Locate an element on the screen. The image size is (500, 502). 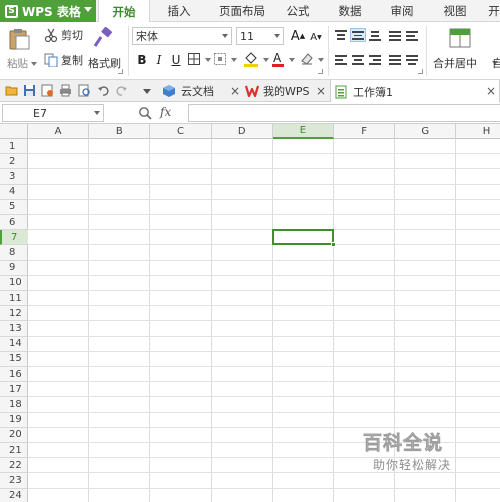
column-header-c: C is located at coordinates (181, 131).